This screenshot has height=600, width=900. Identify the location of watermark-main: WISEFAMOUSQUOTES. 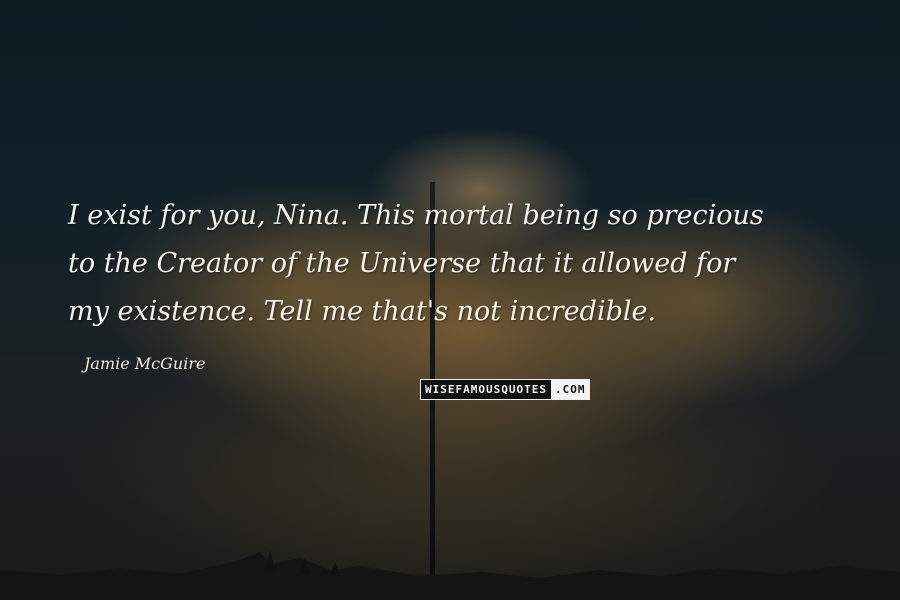
(486, 389).